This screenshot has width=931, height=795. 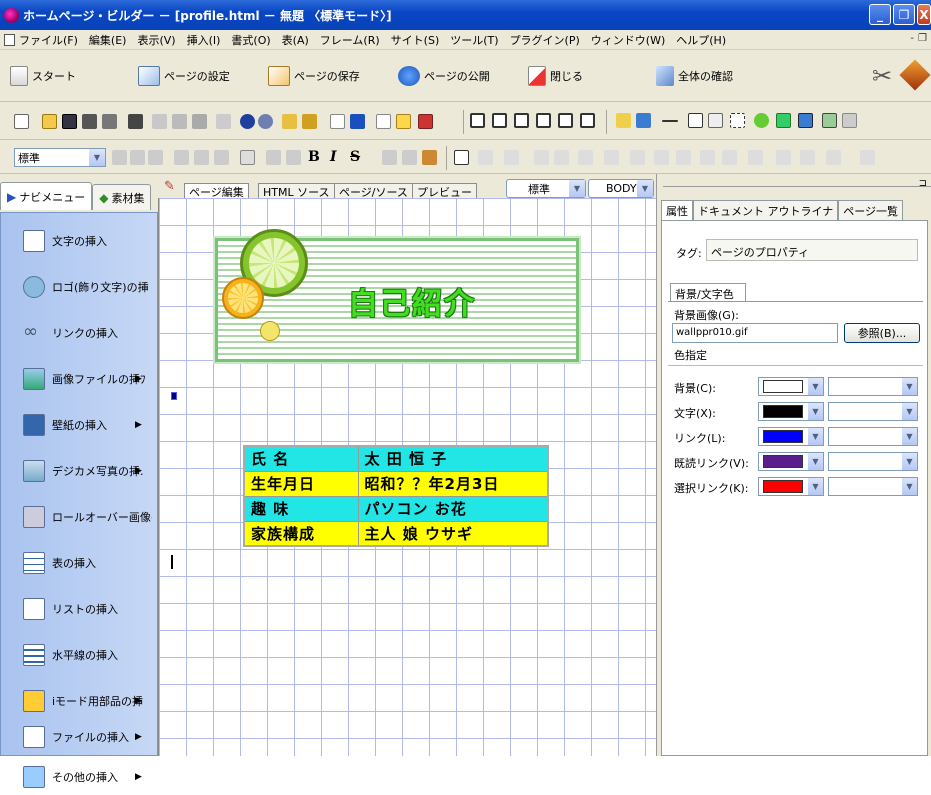 What do you see at coordinates (314, 157) in the screenshot?
I see `bold-button: B` at bounding box center [314, 157].